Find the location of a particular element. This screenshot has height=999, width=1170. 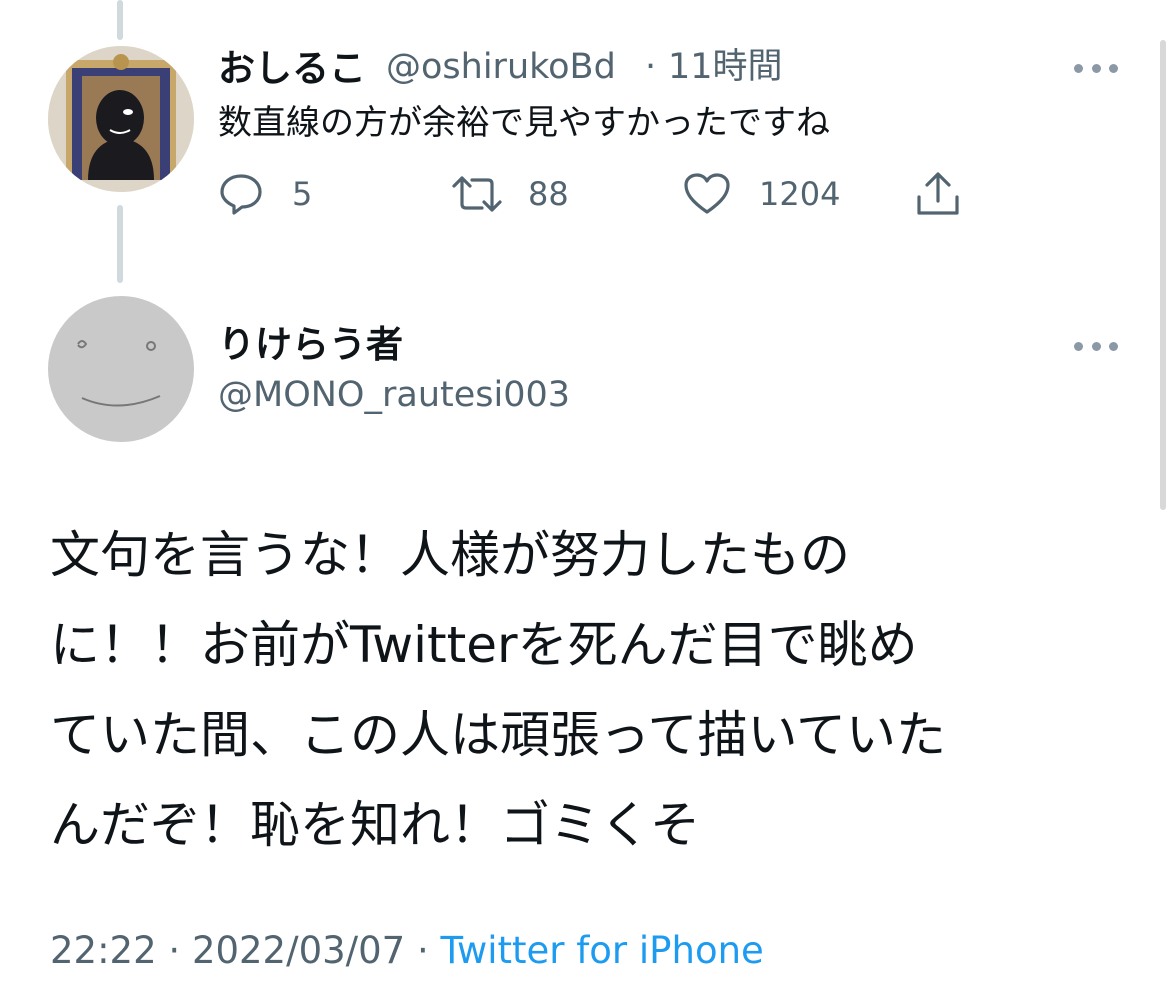

scrollbar is located at coordinates (1163, 275).